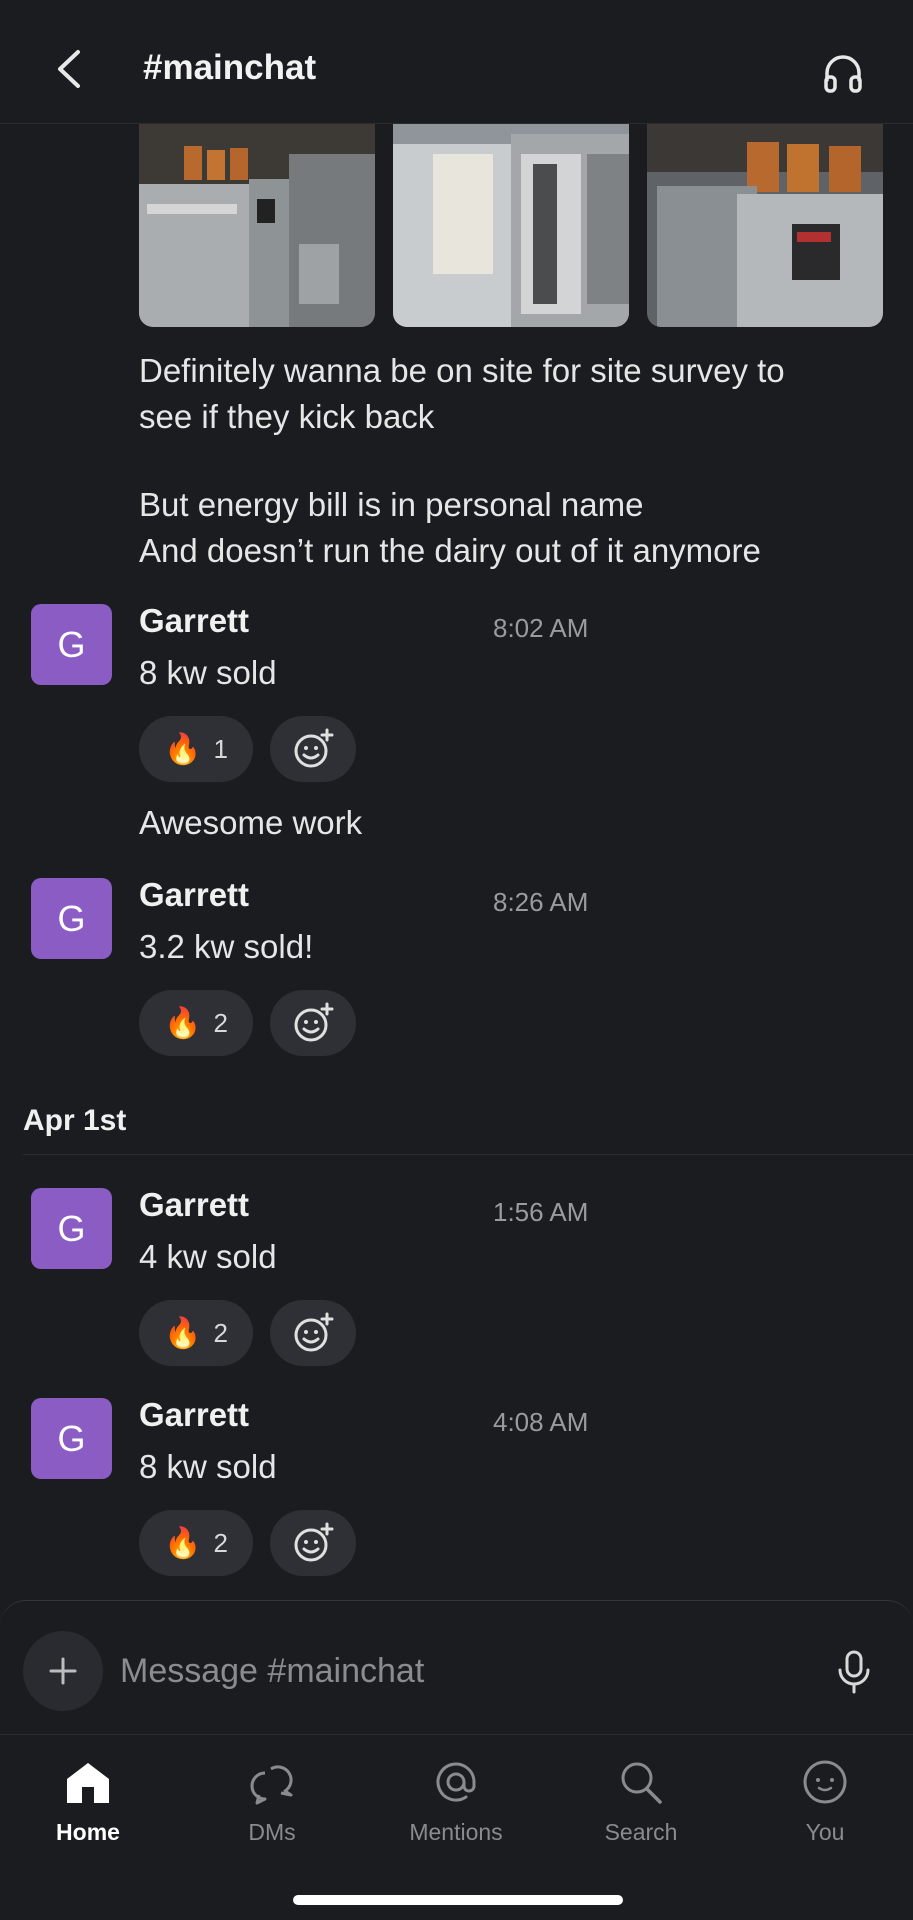  What do you see at coordinates (825, 1782) in the screenshot?
I see `you-icon` at bounding box center [825, 1782].